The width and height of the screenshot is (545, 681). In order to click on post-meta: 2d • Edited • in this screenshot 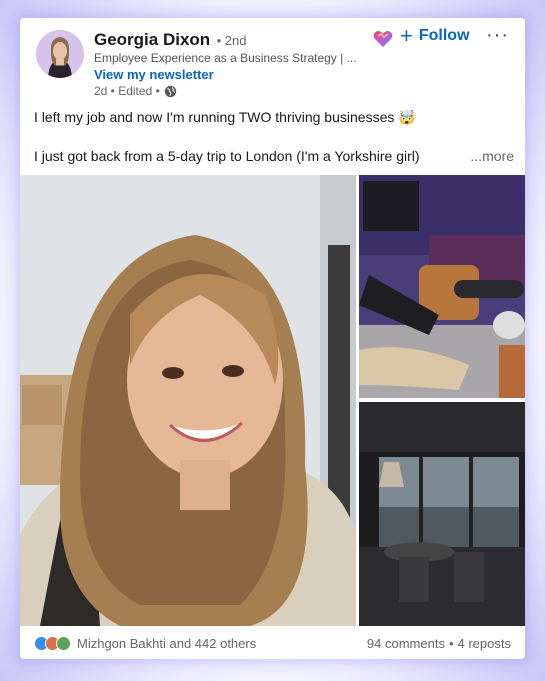, I will do `click(135, 91)`.